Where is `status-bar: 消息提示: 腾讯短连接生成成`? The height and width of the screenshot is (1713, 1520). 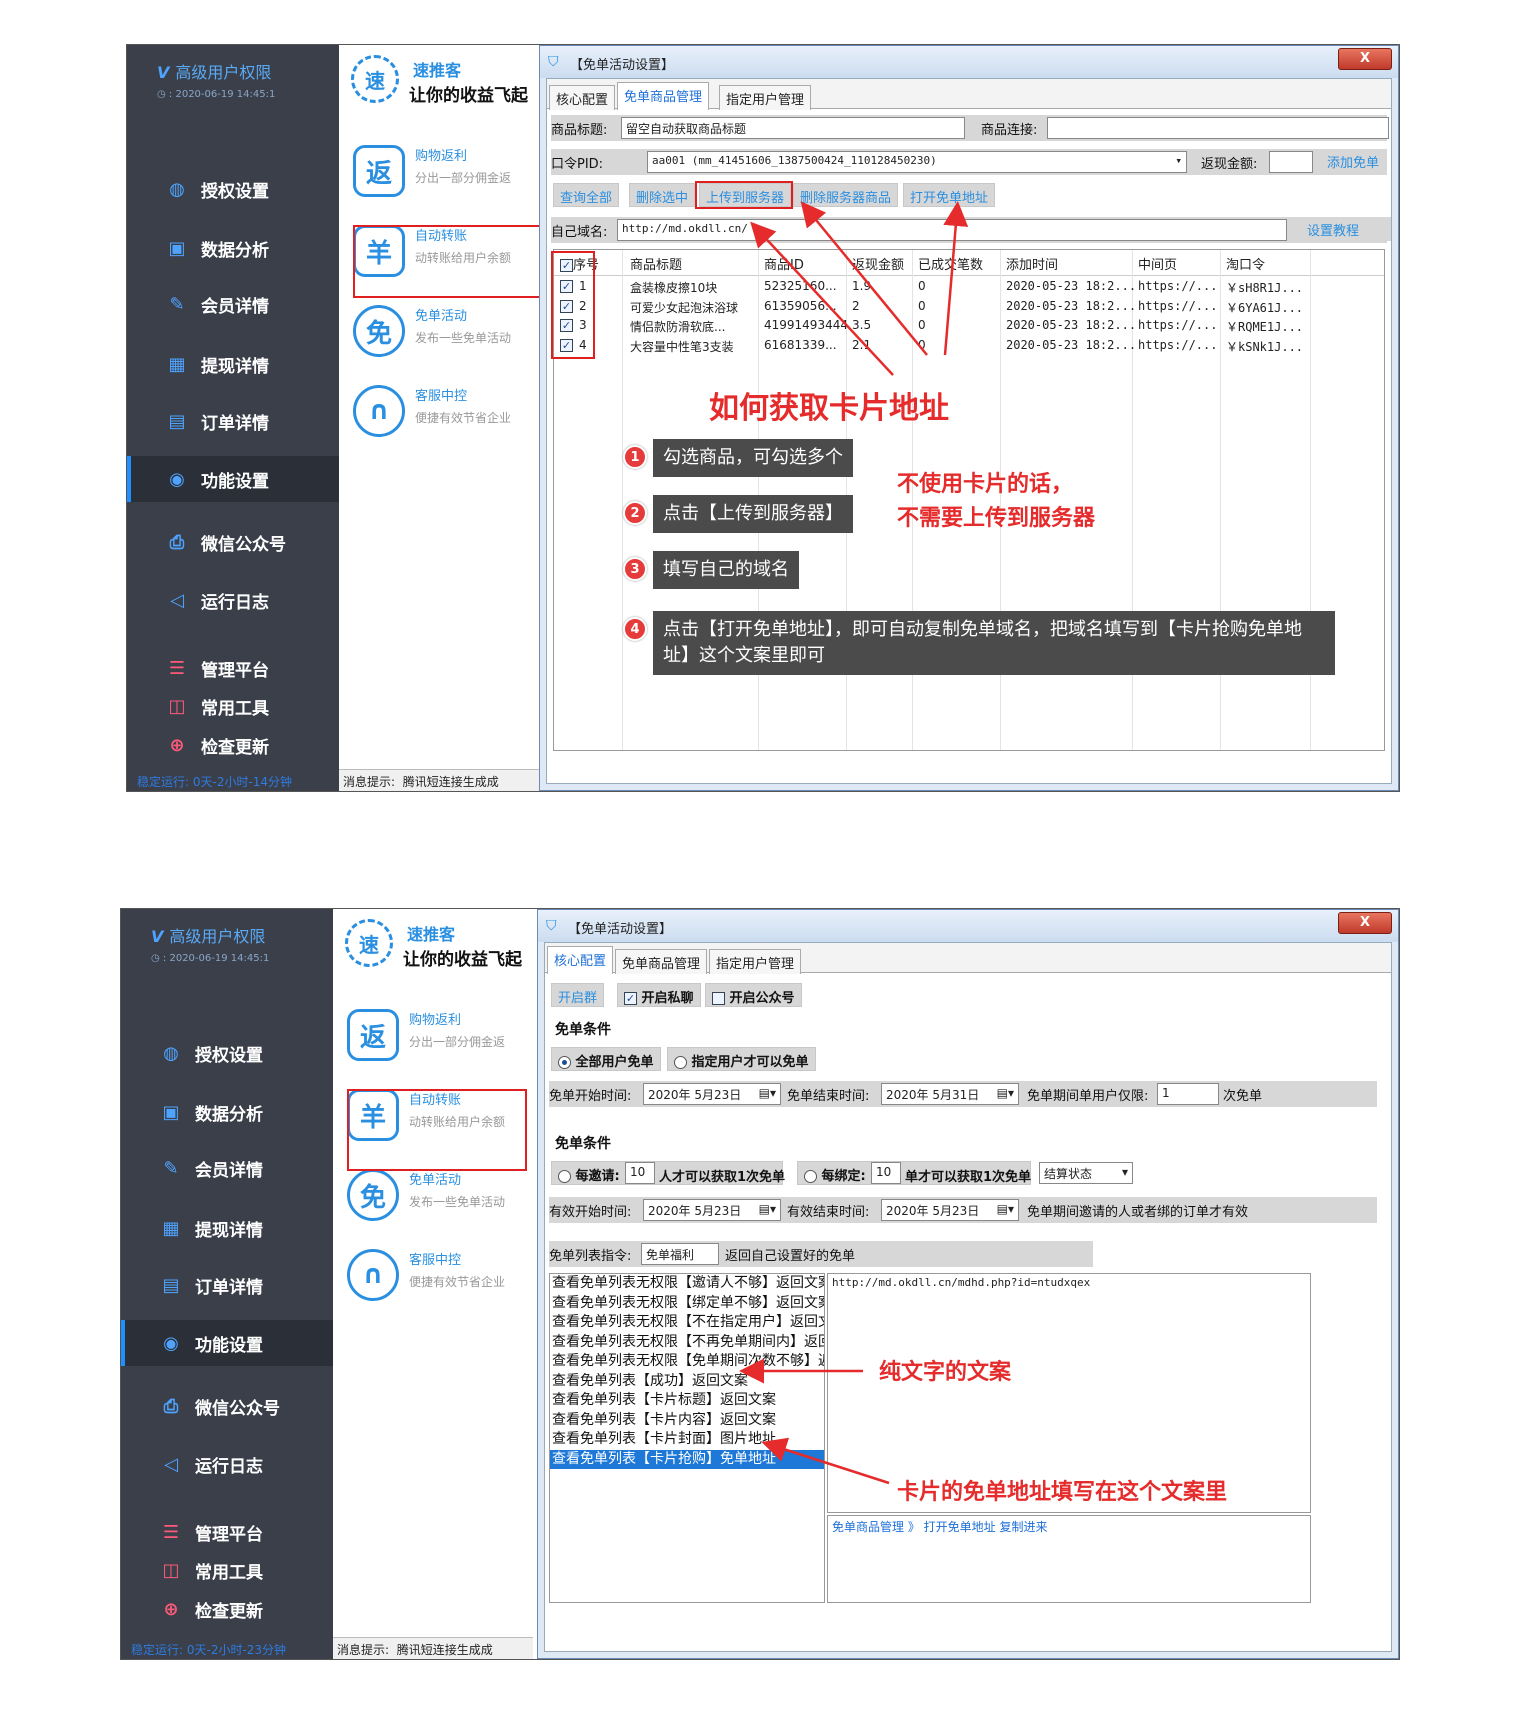
status-bar: 消息提示: 腾讯短连接生成成 is located at coordinates (439, 780).